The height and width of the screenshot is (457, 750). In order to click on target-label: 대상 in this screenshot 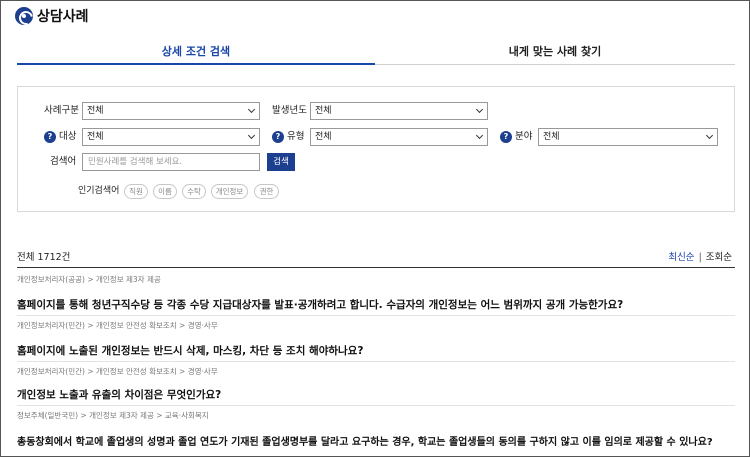, I will do `click(68, 136)`.